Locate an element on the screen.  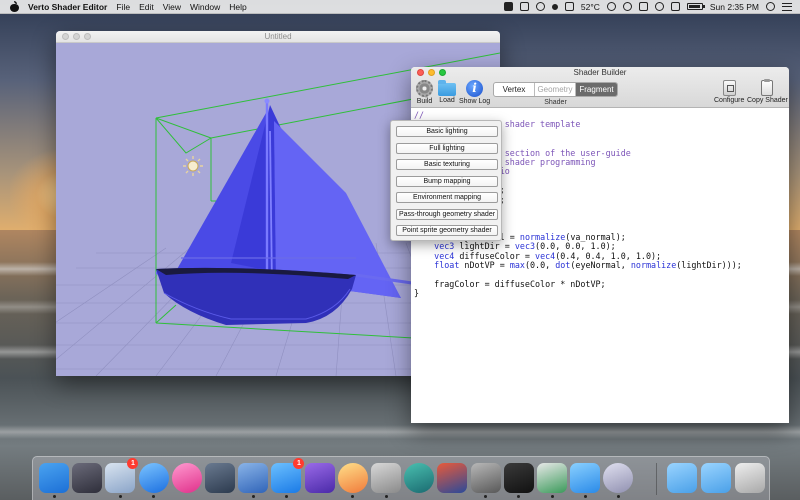
template-basic-lighting: Basic lighting is located at coordinates (447, 131).